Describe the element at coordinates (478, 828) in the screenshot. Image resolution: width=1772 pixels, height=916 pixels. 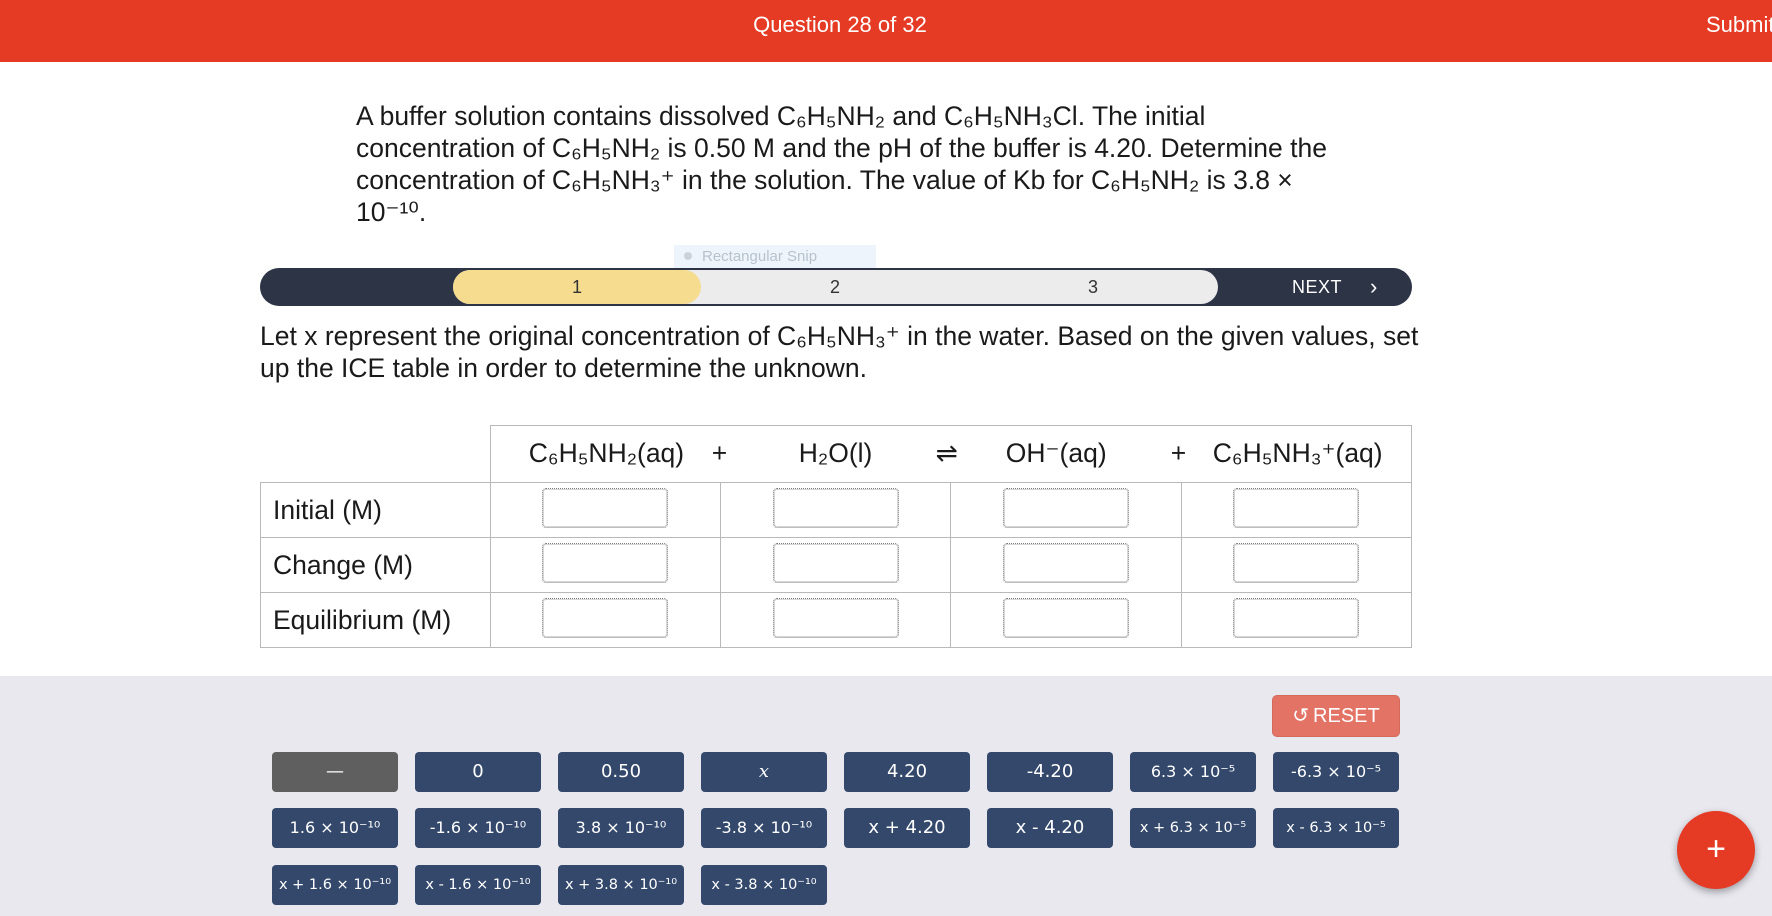
I see `tile-neg-1-6e-10: -1.6 × 10⁻¹⁰` at that location.